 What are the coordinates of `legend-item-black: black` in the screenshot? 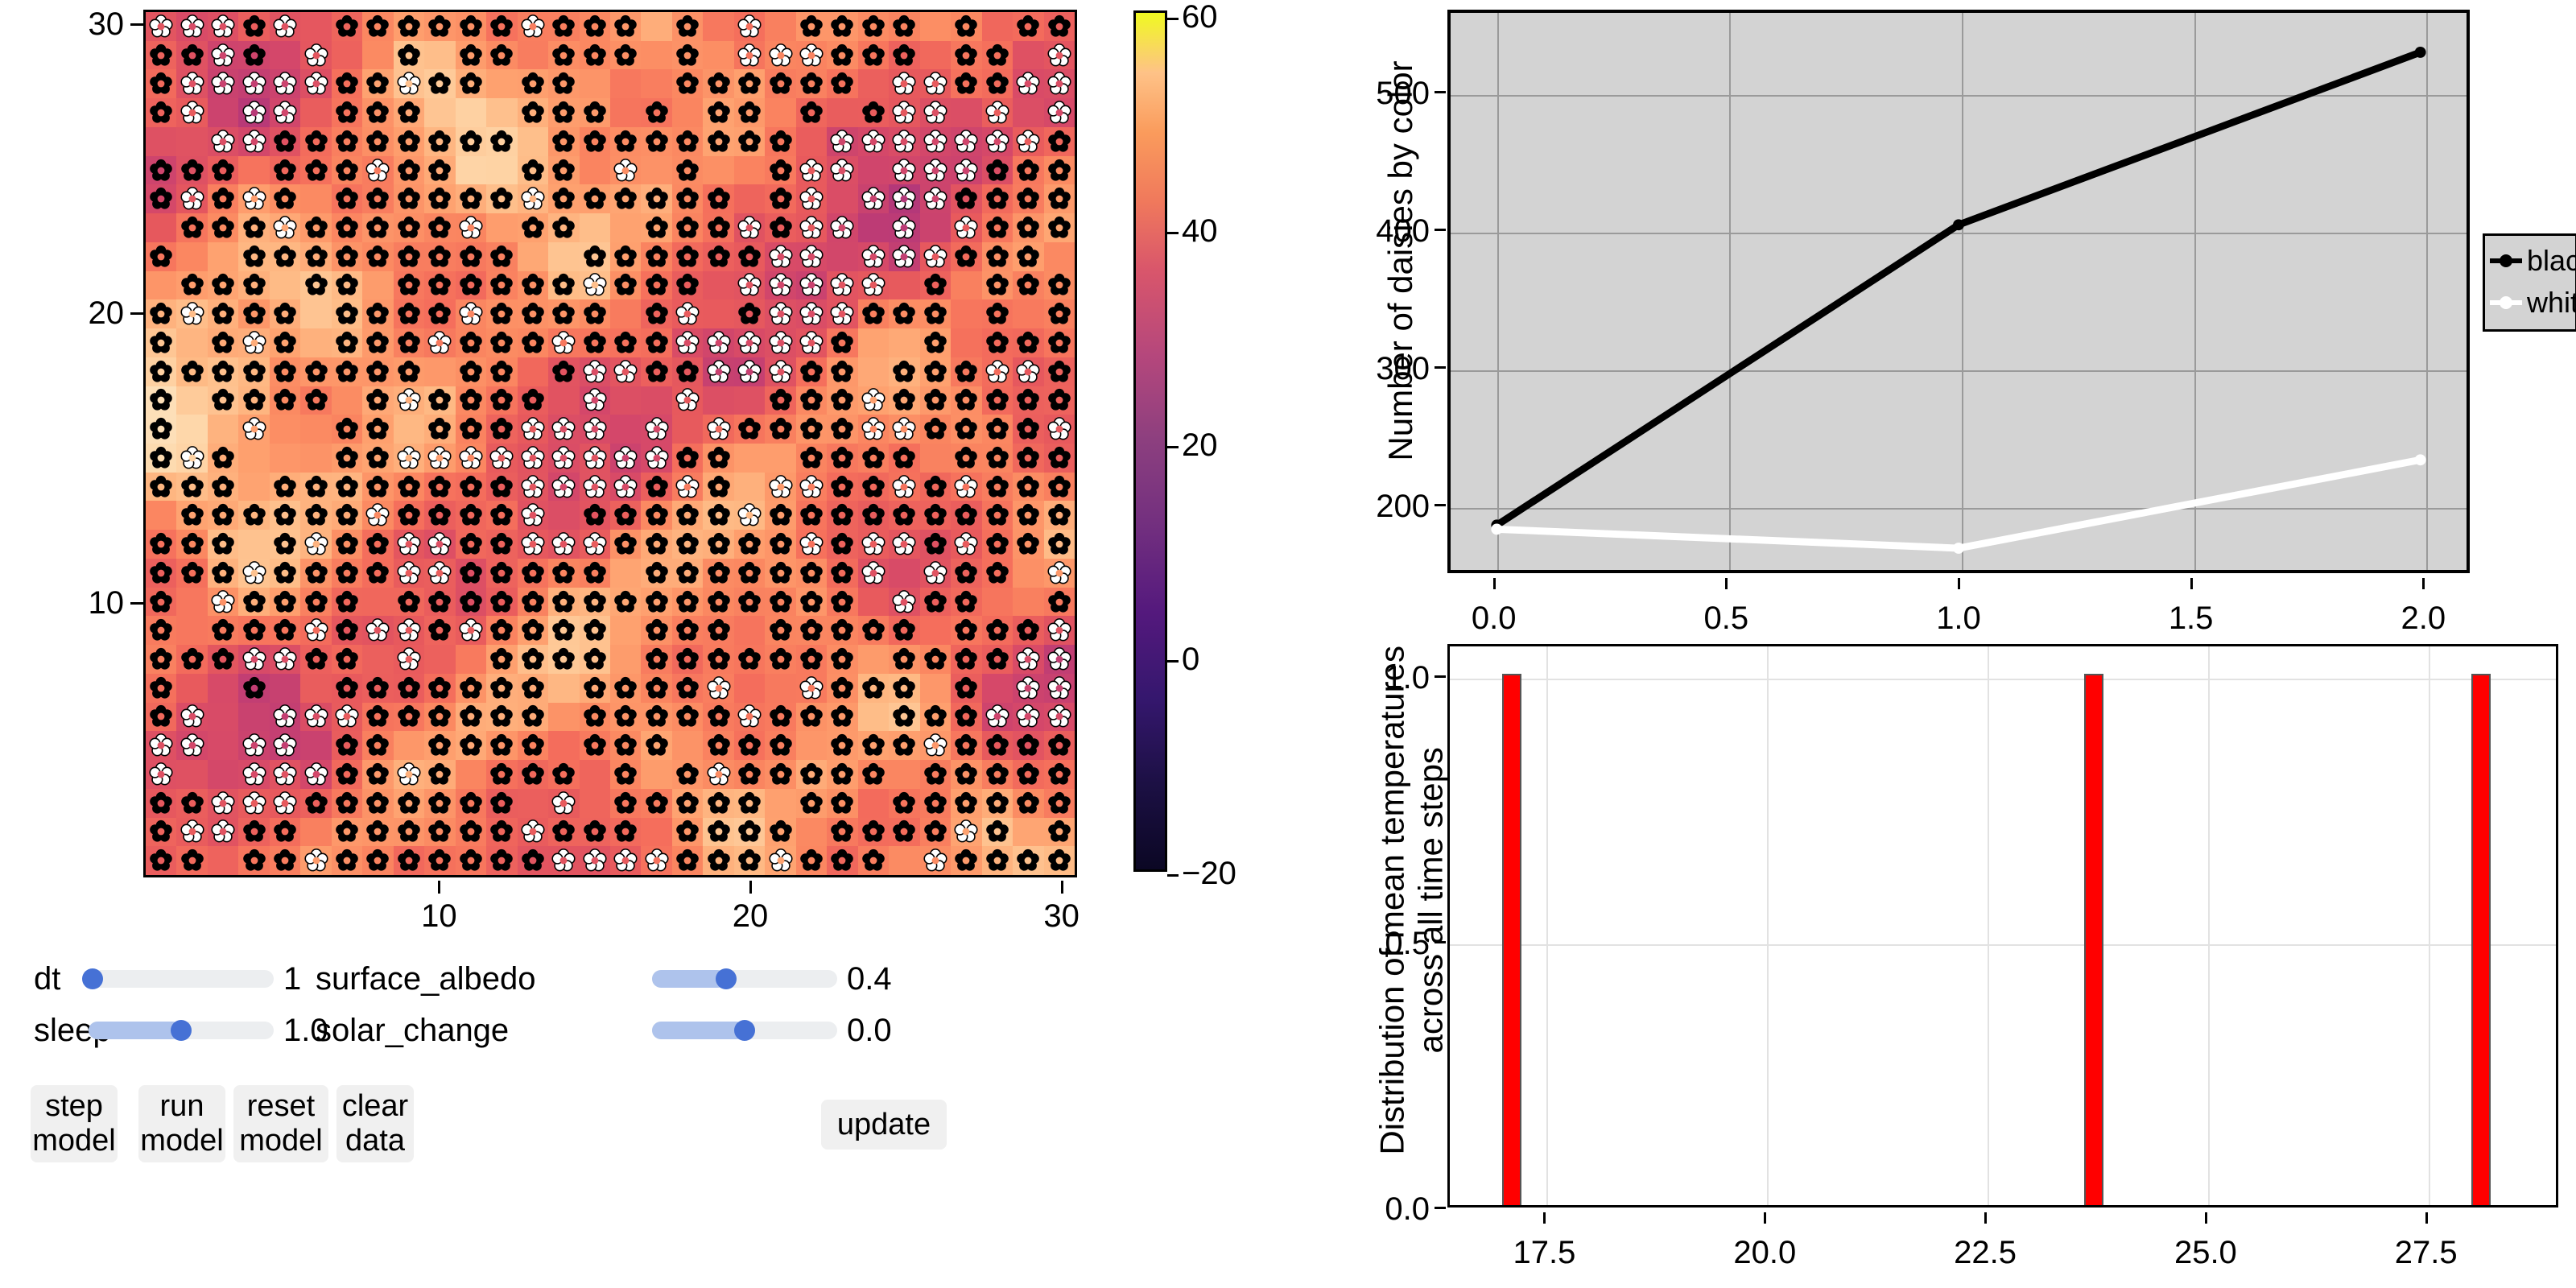 It's located at (2533, 260).